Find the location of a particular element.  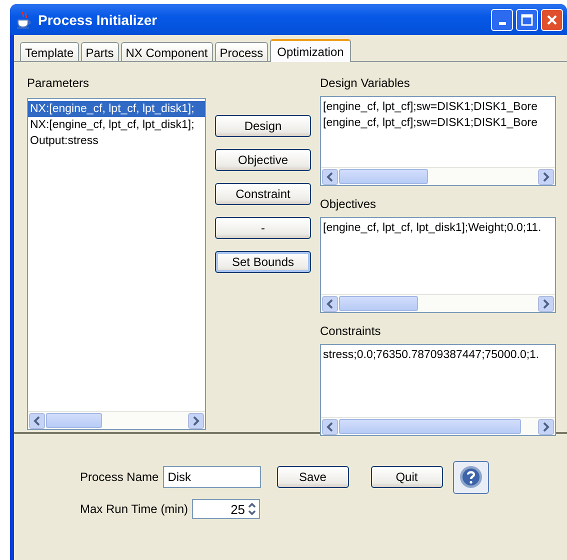

quit-button: Quit is located at coordinates (406, 477).